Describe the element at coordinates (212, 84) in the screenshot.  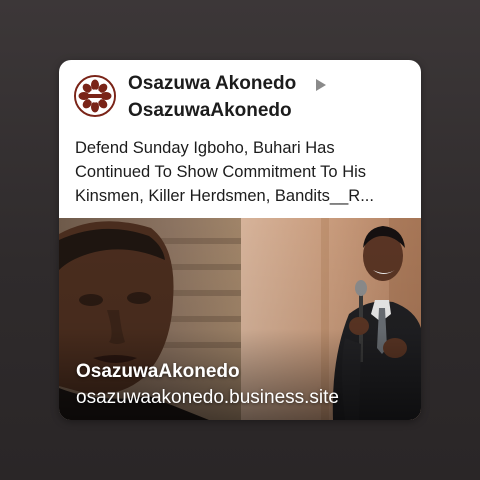
I see `author-name: Osazuwa Akonedo` at that location.